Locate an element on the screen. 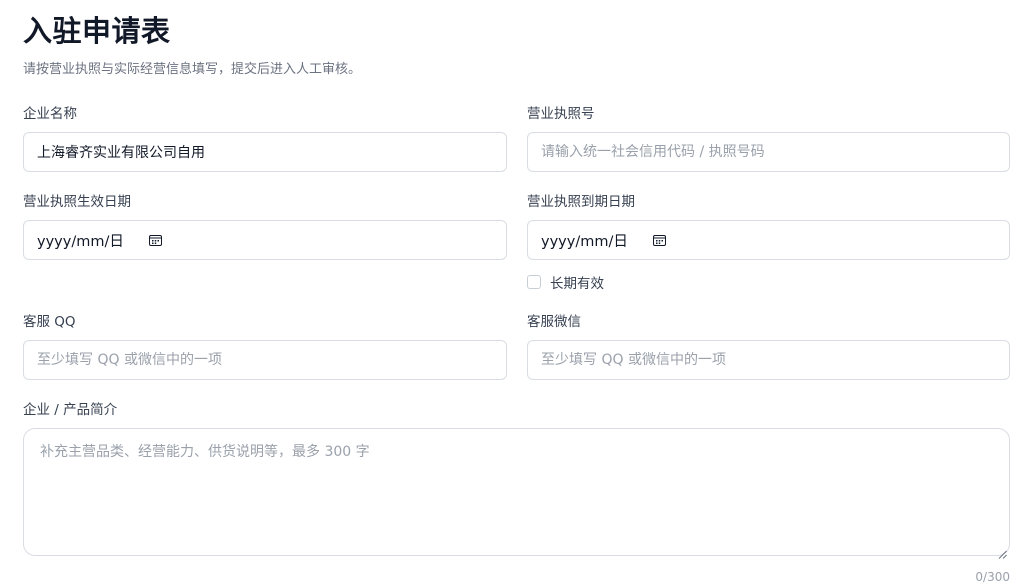 The image size is (1026, 588). service-qq-input is located at coordinates (265, 360).